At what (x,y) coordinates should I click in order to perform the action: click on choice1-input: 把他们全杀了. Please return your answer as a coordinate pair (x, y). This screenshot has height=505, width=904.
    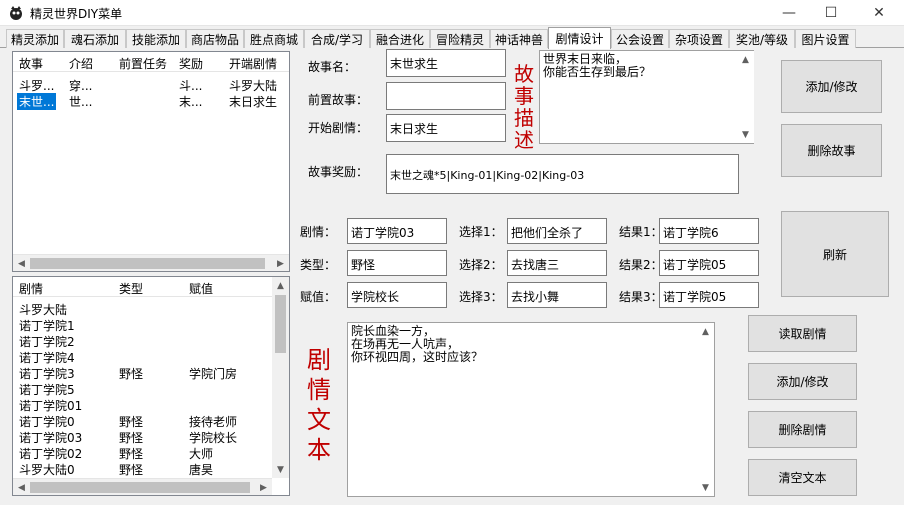
    Looking at the image, I should click on (557, 231).